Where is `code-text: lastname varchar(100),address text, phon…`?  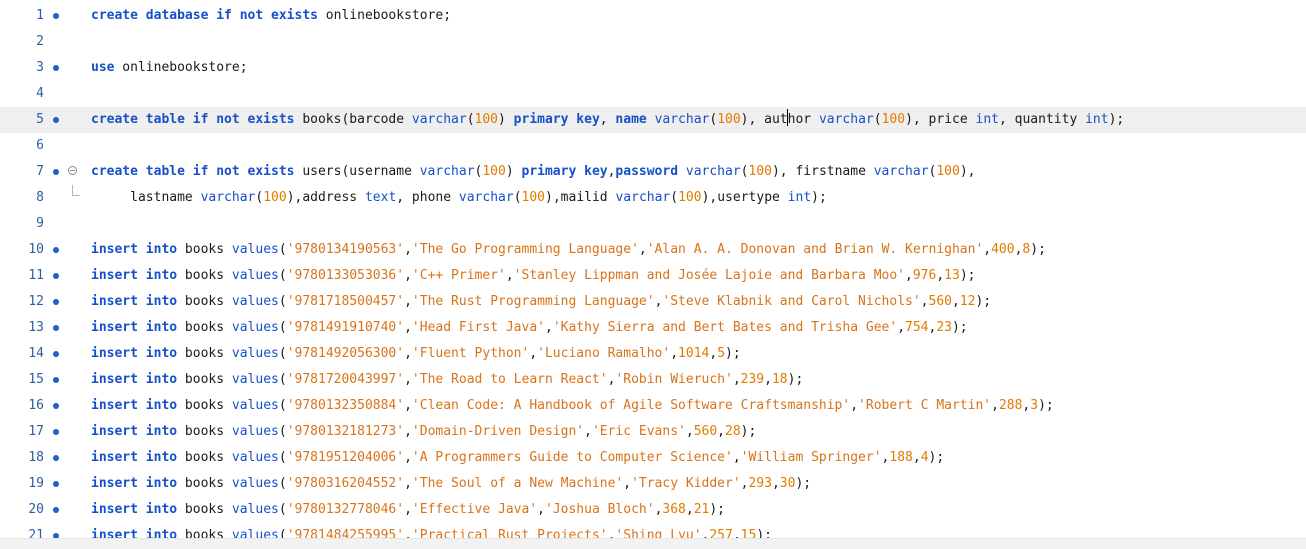
code-text: lastname varchar(100),address text, phon… is located at coordinates (459, 198).